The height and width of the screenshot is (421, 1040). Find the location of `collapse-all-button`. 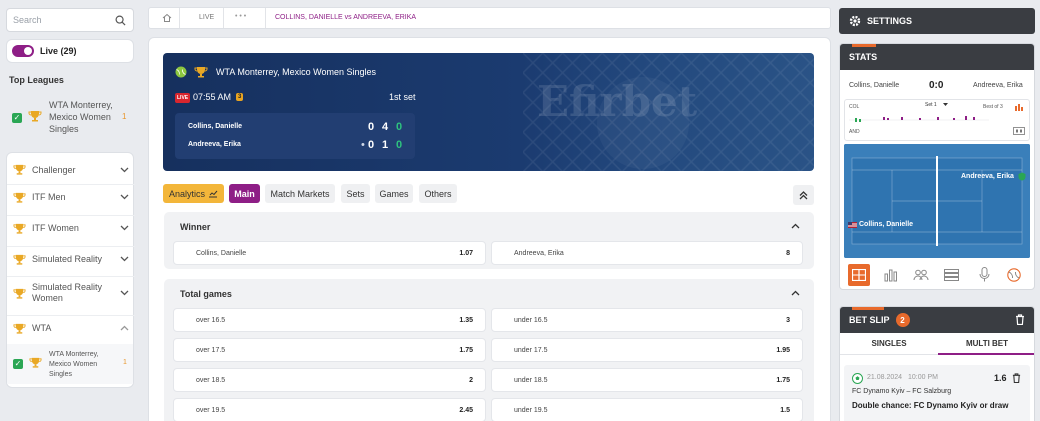

collapse-all-button is located at coordinates (803, 195).